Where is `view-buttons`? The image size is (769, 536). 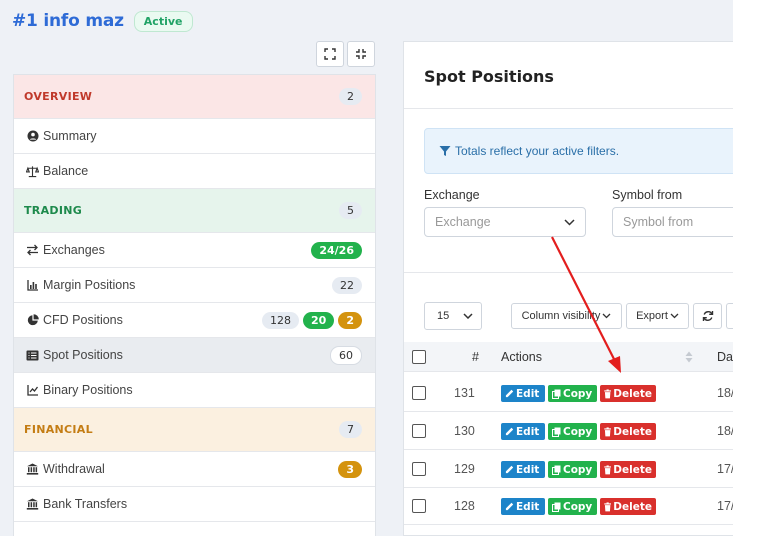
view-buttons is located at coordinates (345, 54).